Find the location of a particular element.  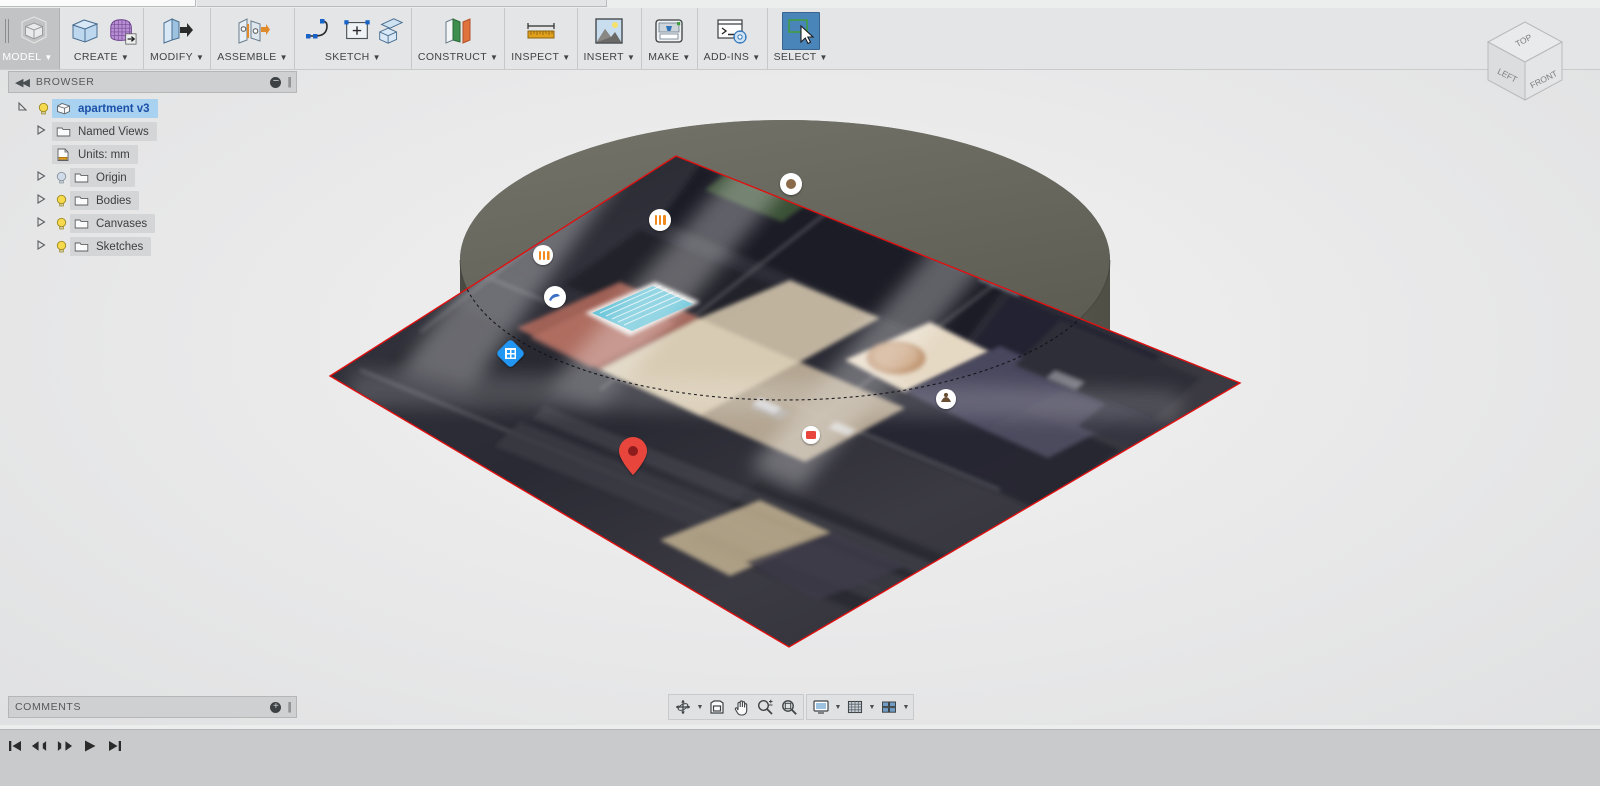

toolbar-group-select: SELECT ▼ is located at coordinates (801, 38).